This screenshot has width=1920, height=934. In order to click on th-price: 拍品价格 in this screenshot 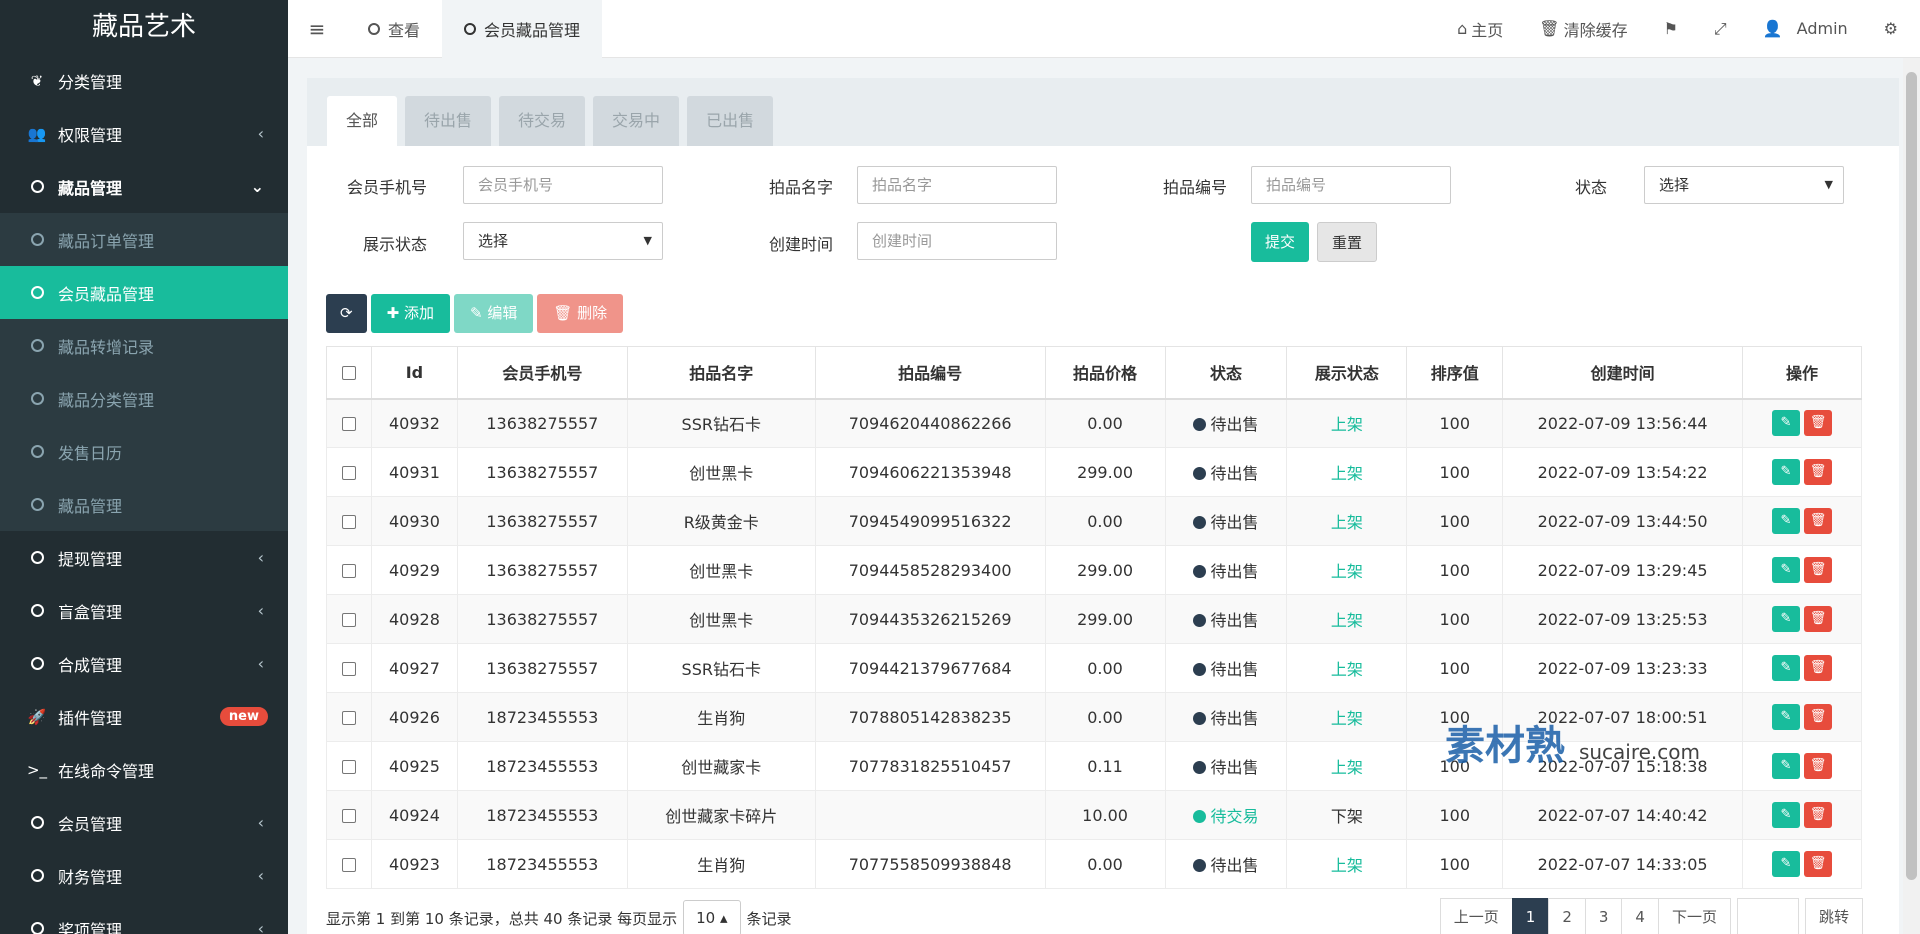, I will do `click(1105, 373)`.